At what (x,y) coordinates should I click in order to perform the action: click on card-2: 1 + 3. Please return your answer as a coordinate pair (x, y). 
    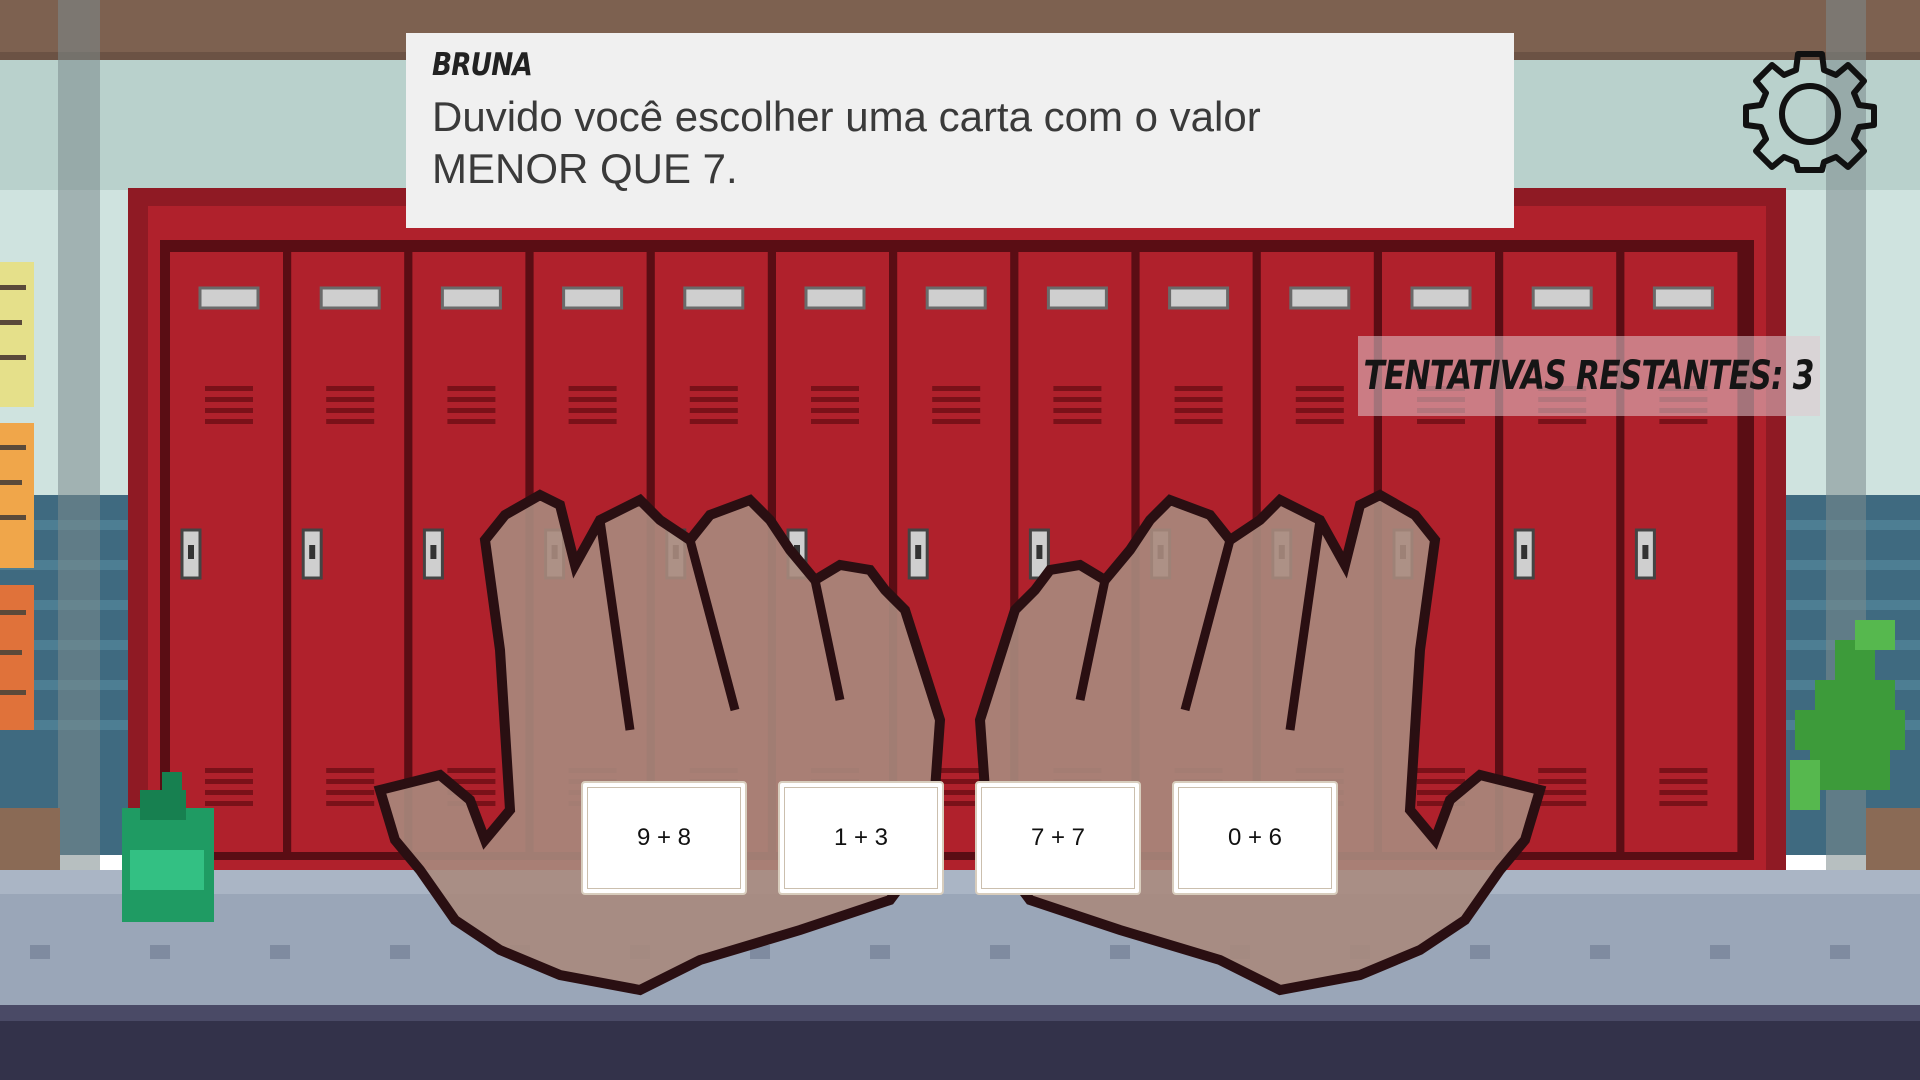
    Looking at the image, I should click on (861, 838).